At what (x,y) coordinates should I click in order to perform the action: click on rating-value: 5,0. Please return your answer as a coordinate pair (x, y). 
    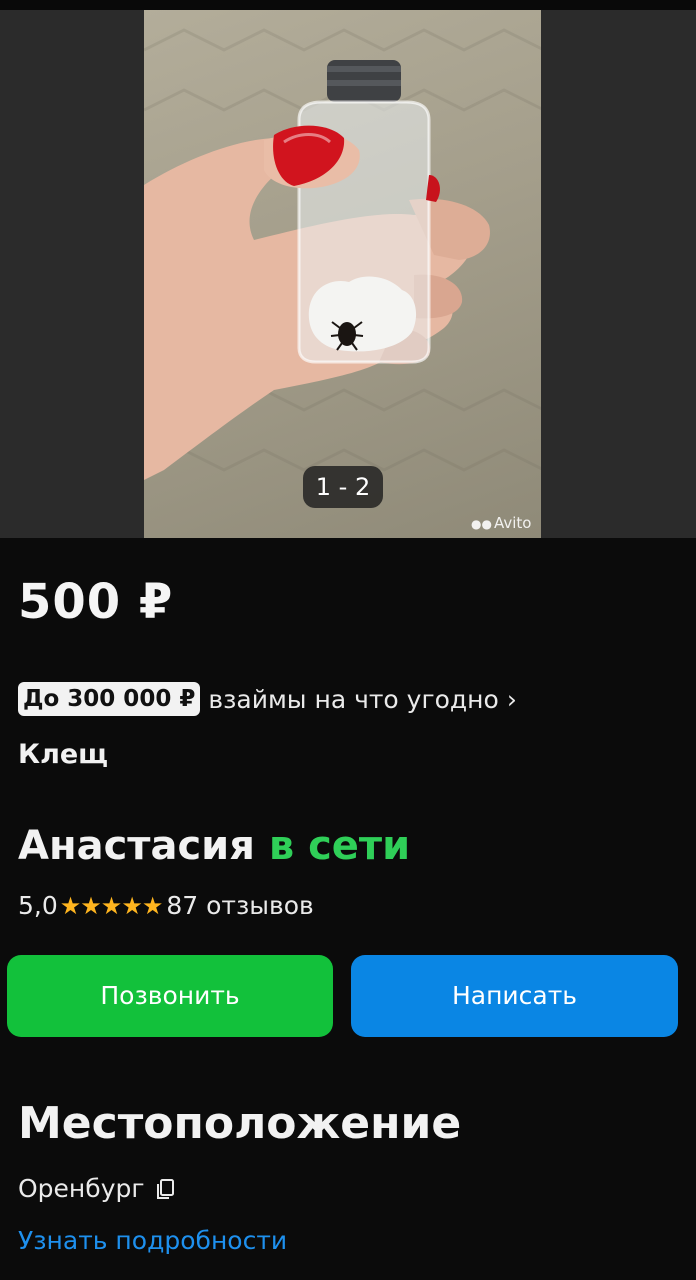
    Looking at the image, I should click on (38, 905).